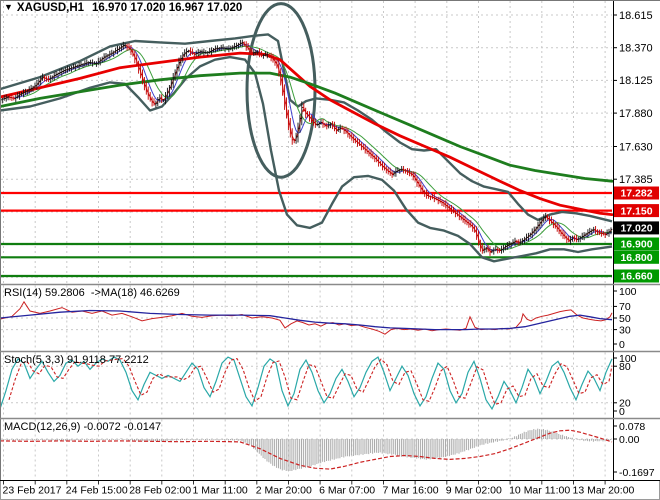  Describe the element at coordinates (636, 258) in the screenshot. I see `price-badge-label: 16.800` at that location.